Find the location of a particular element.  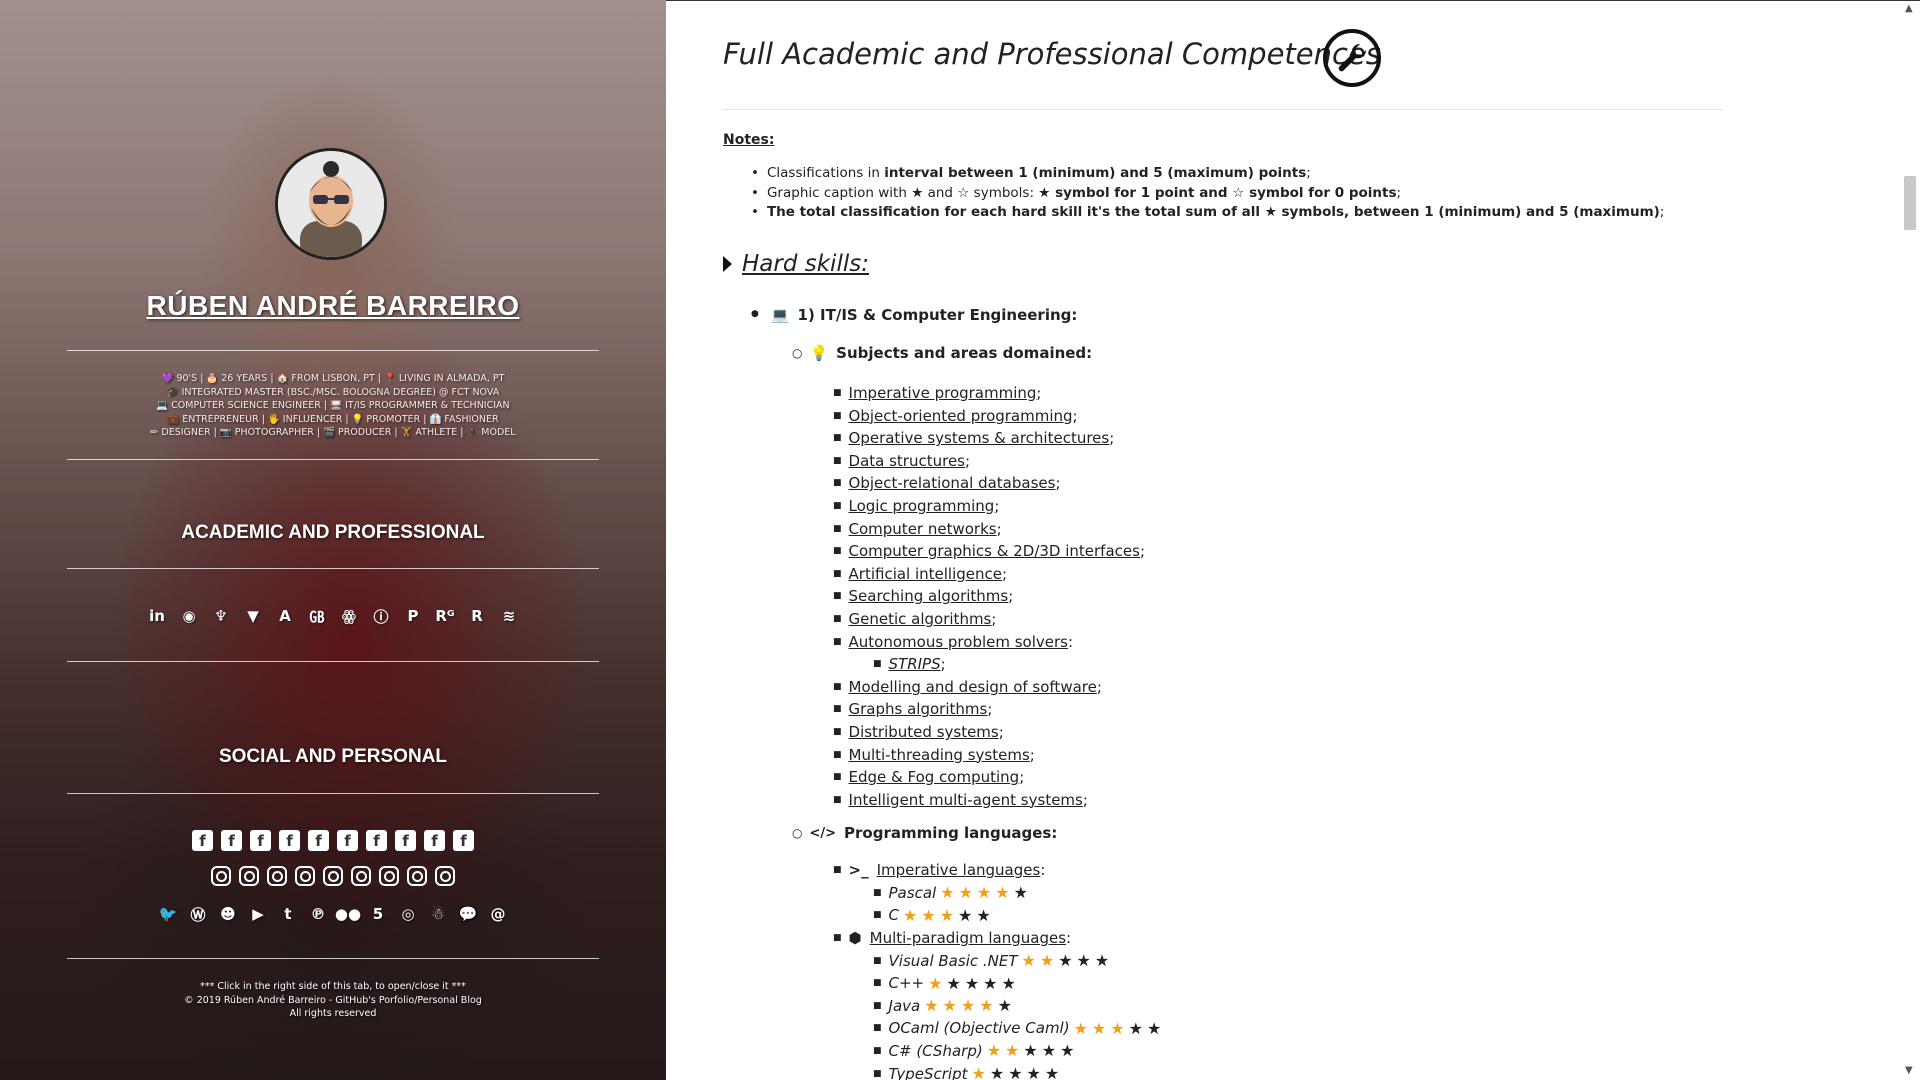

linkedin-icon: in is located at coordinates (157, 616).